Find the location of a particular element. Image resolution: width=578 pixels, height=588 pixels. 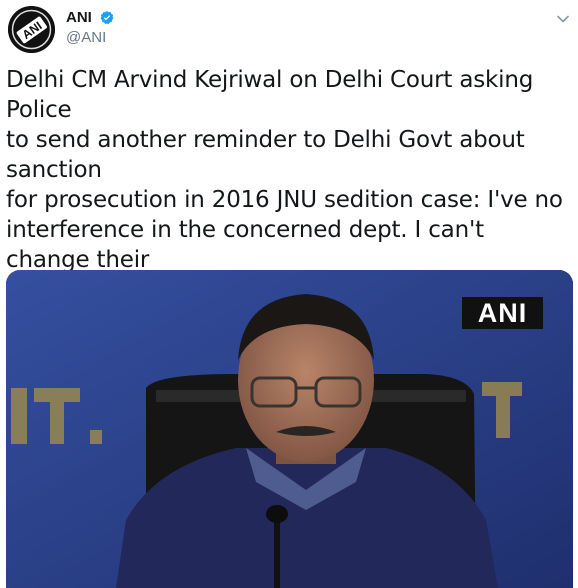

author-display-name: ANI is located at coordinates (79, 18).